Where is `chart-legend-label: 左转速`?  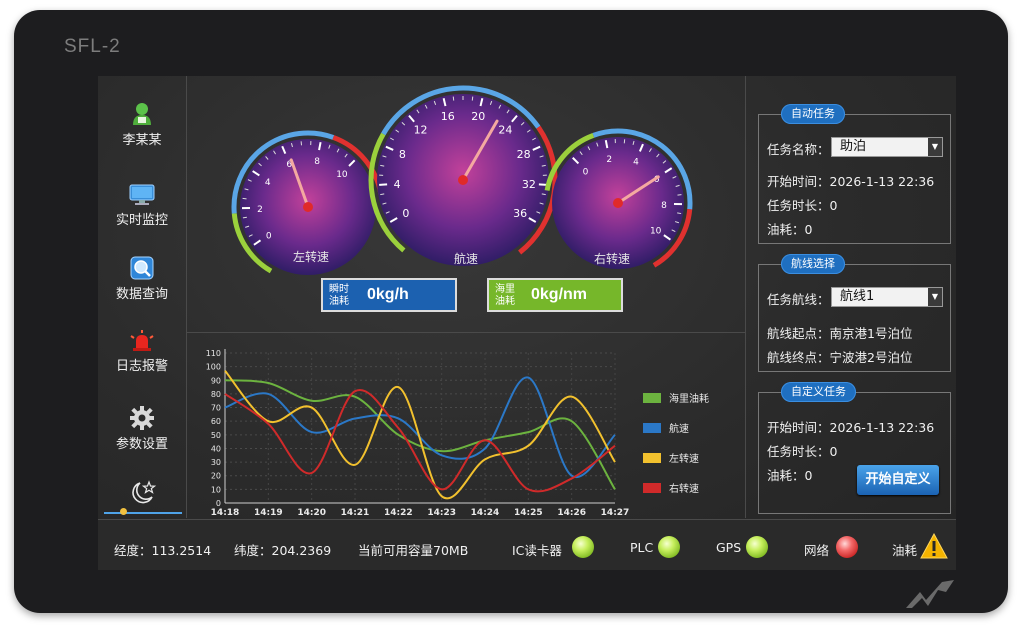 chart-legend-label: 左转速 is located at coordinates (684, 458).